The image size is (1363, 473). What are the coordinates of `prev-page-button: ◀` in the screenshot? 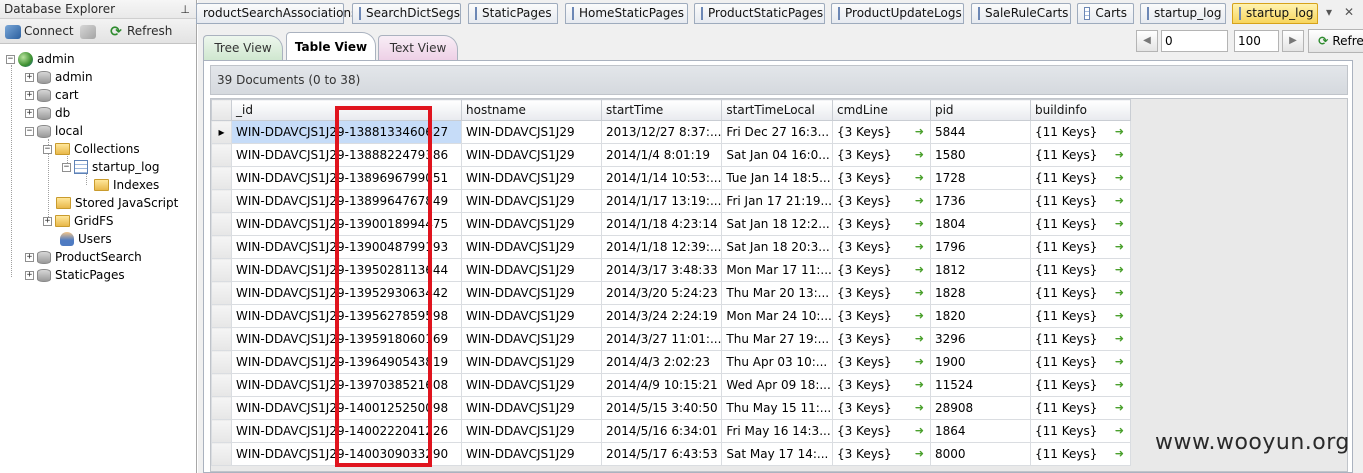 It's located at (1147, 41).